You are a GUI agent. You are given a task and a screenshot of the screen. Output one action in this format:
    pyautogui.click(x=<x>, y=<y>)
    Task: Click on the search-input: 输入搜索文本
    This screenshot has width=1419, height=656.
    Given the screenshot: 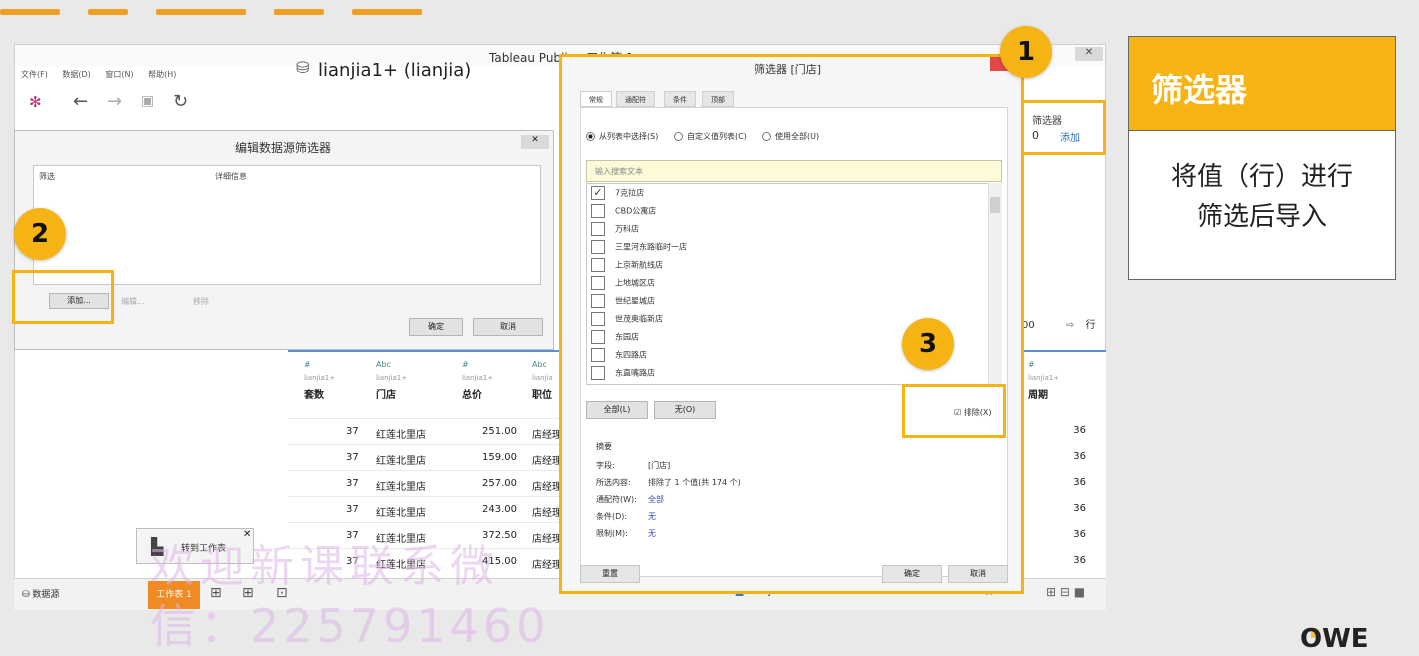 What is the action you would take?
    pyautogui.click(x=794, y=171)
    